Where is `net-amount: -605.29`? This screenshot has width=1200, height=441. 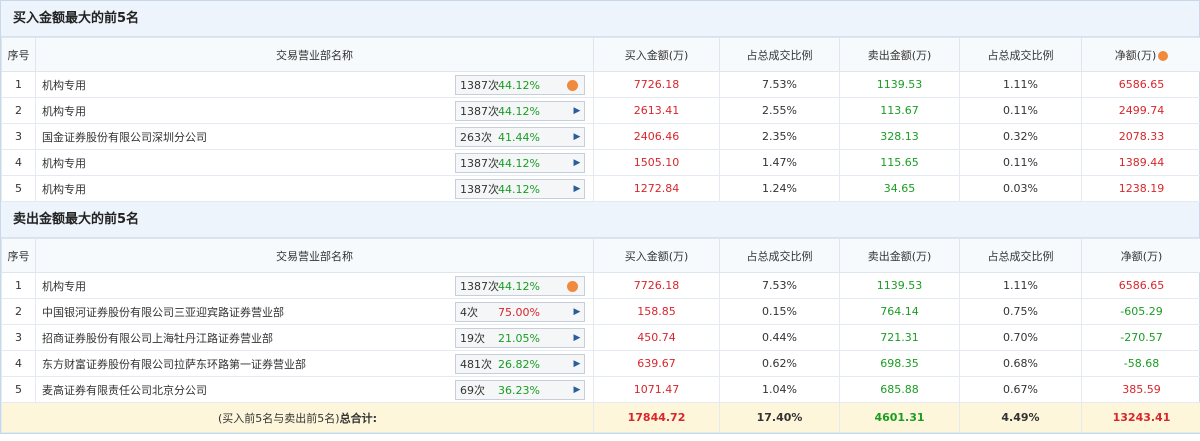
net-amount: -605.29 is located at coordinates (1140, 311).